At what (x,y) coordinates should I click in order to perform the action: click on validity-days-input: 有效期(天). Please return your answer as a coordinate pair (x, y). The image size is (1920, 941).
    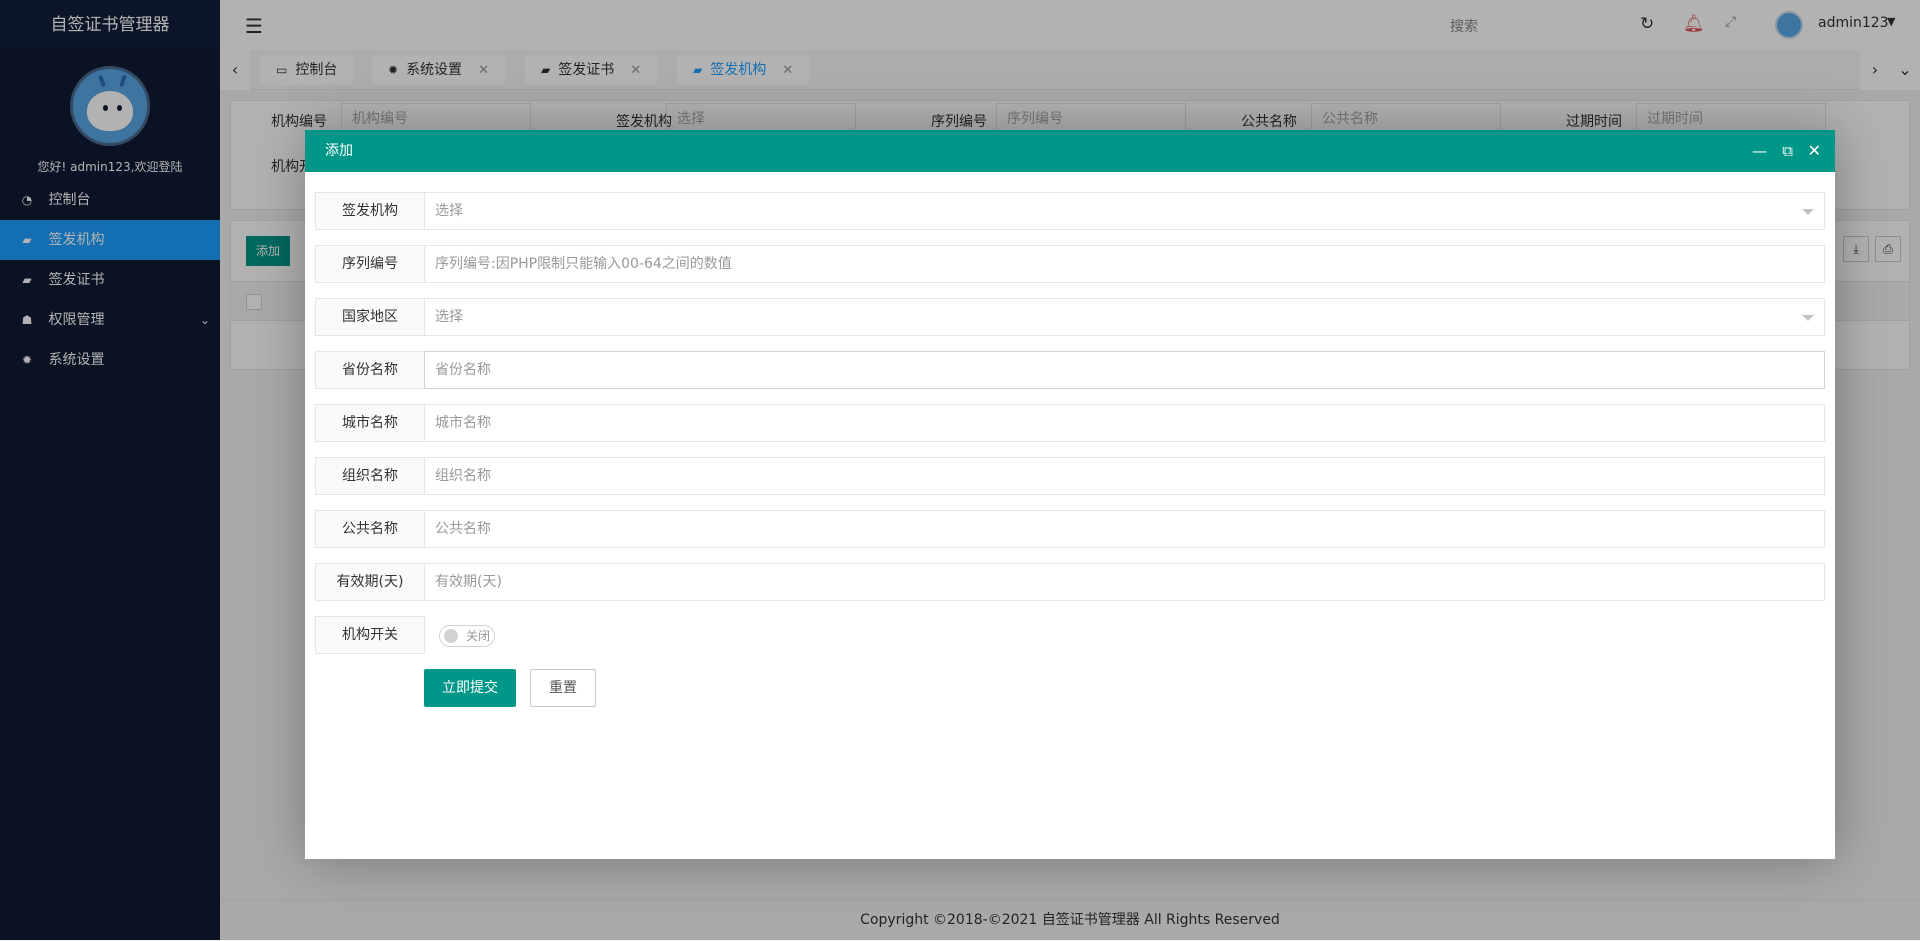
    Looking at the image, I should click on (1124, 582).